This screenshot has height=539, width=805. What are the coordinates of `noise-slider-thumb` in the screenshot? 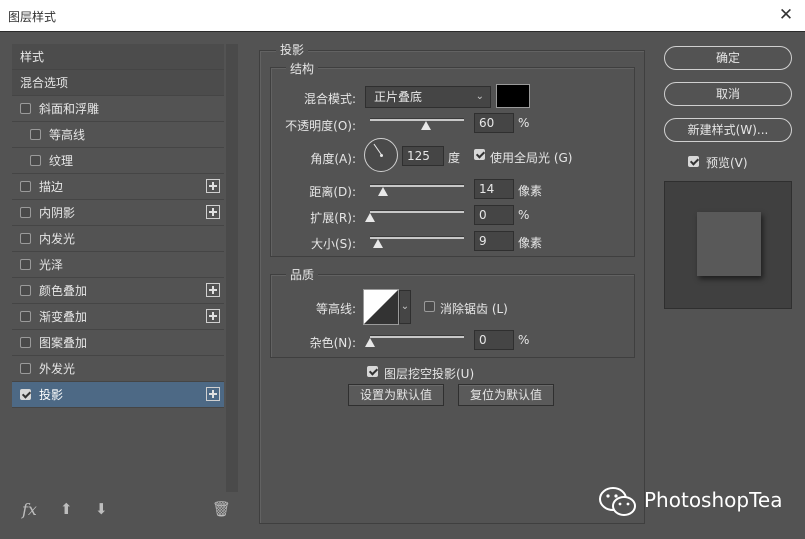 It's located at (370, 342).